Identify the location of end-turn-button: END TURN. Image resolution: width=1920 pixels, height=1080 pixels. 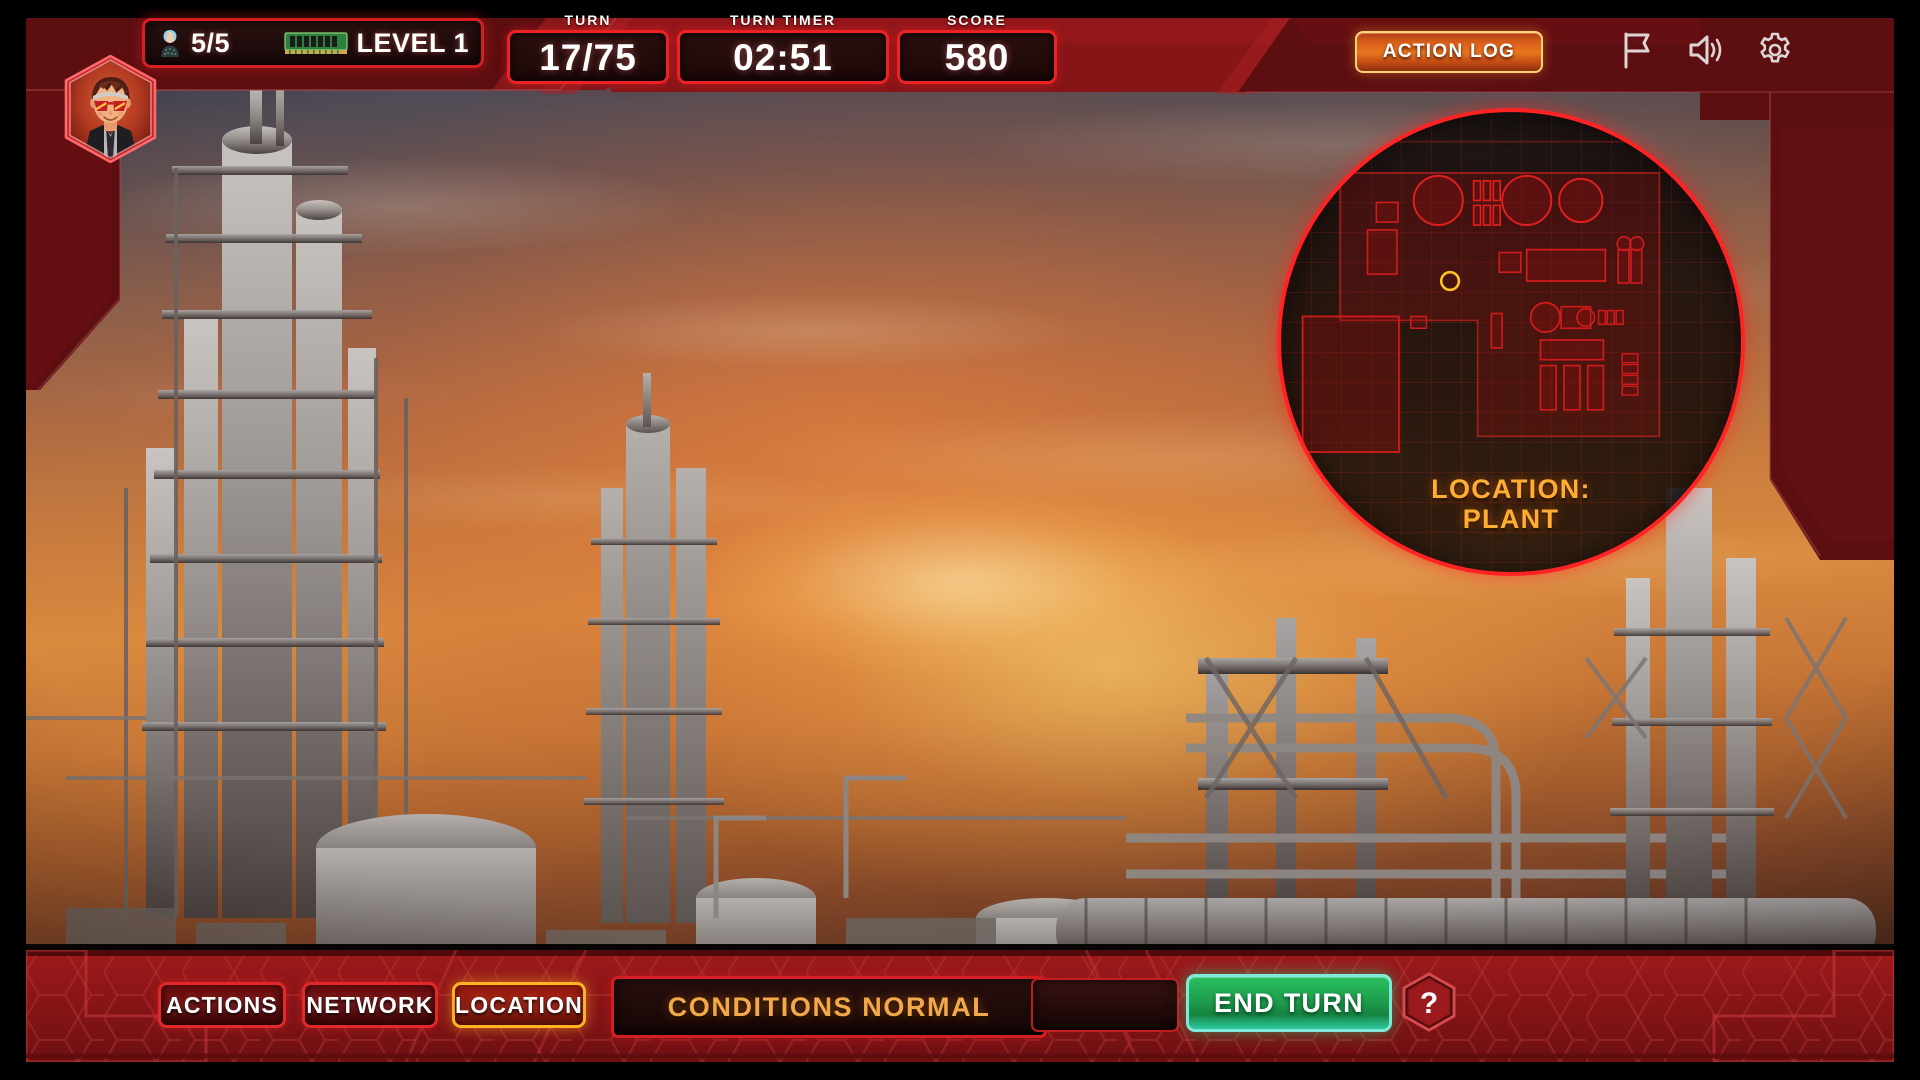
(1289, 1003).